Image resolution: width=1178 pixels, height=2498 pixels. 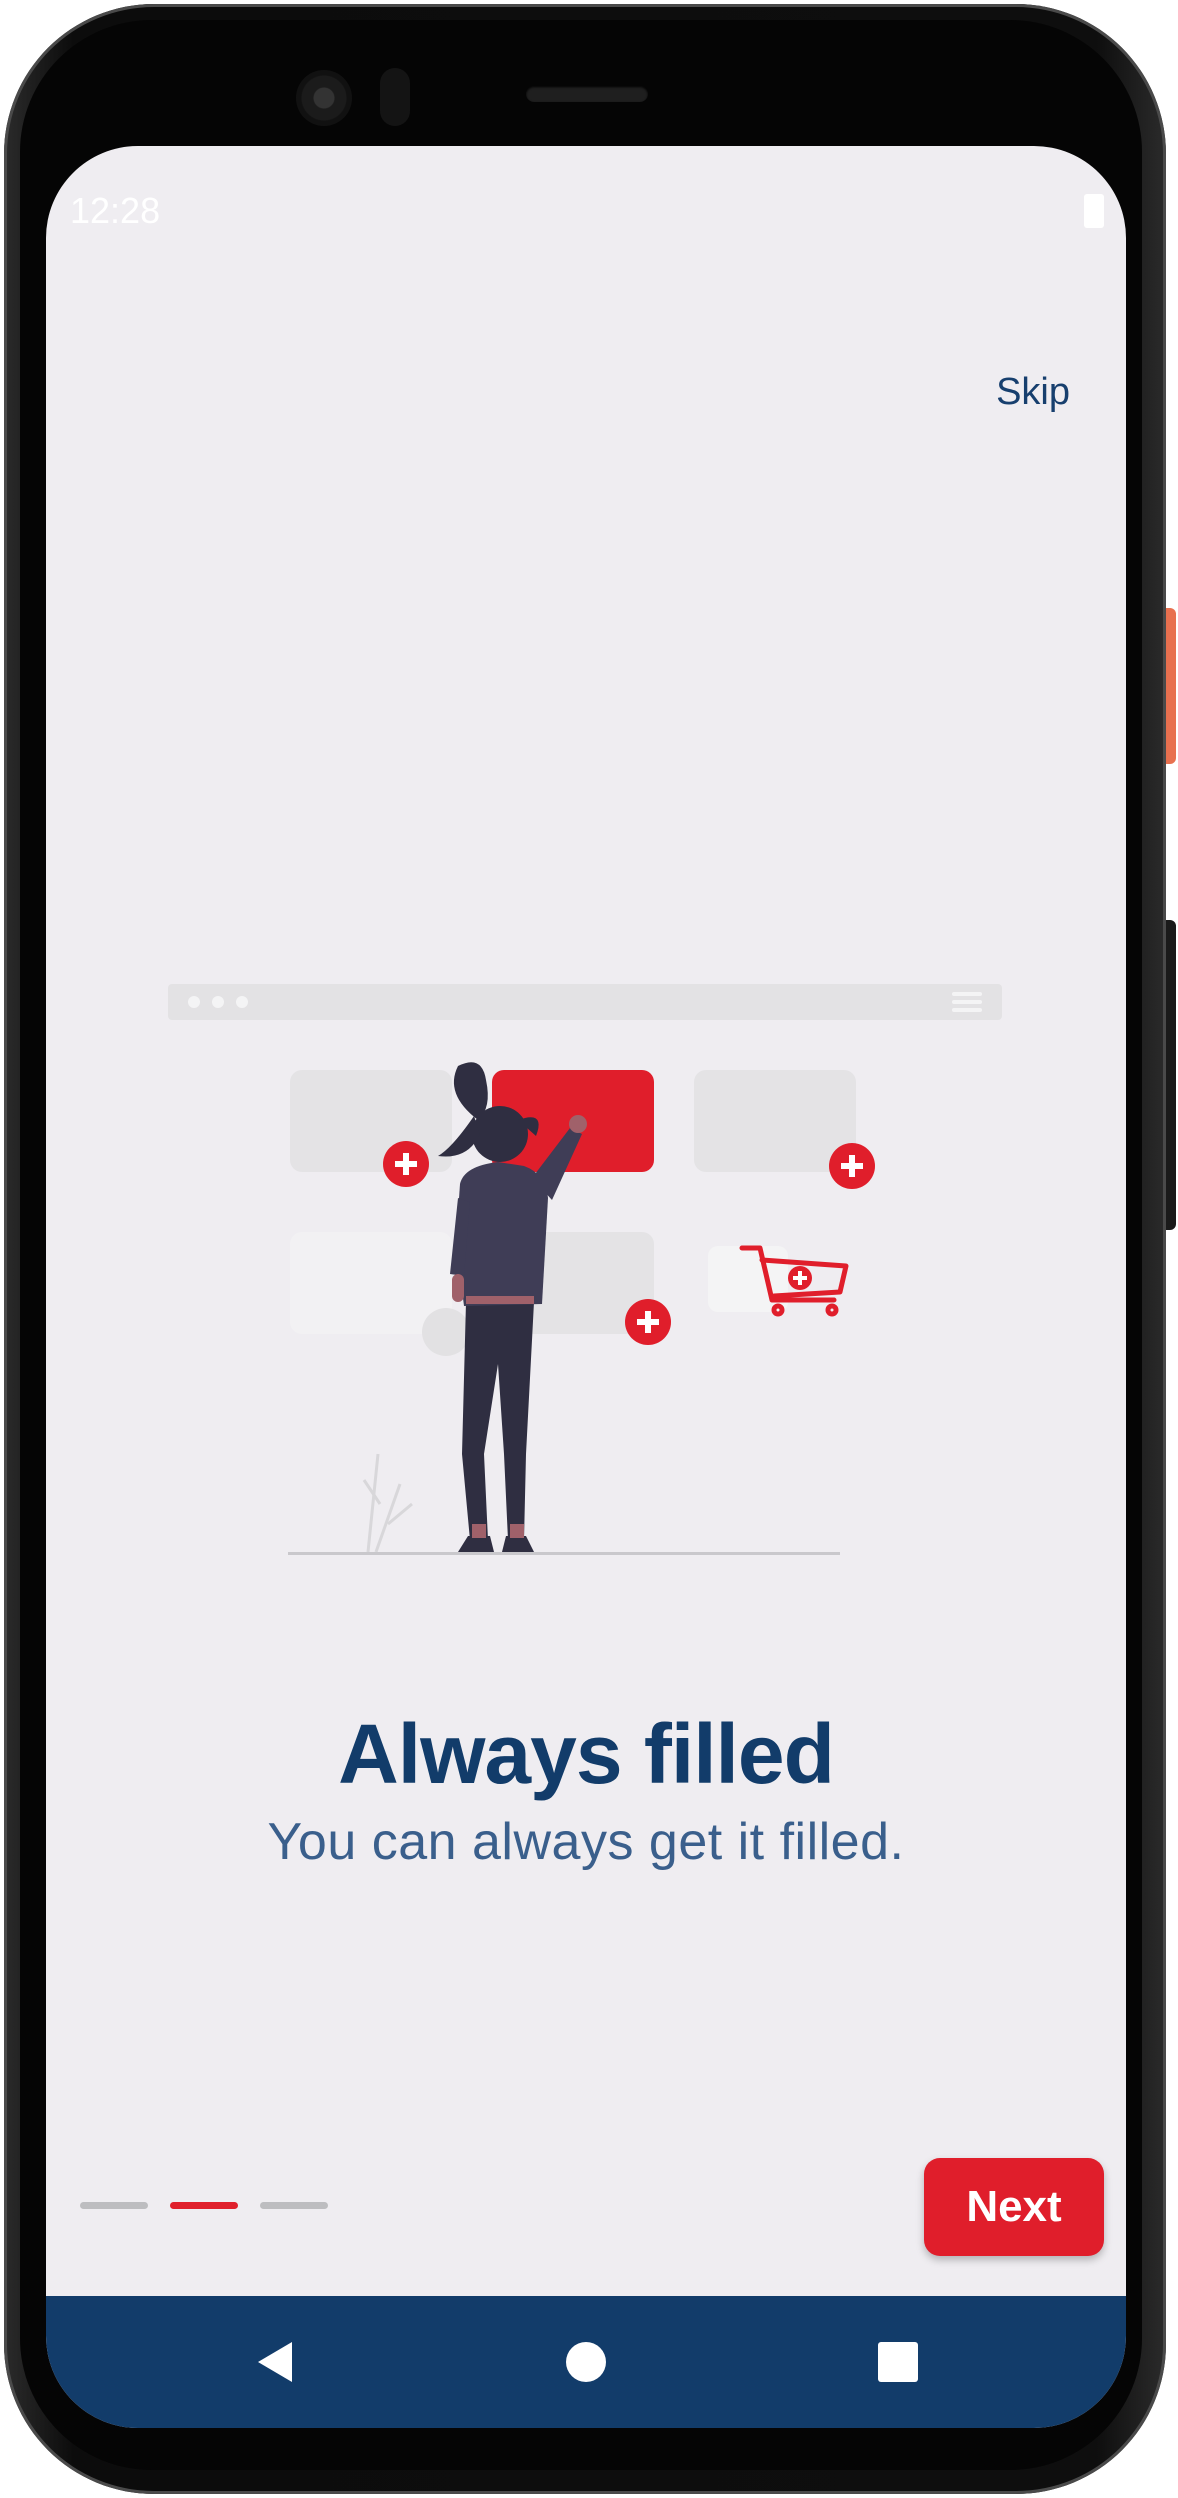 What do you see at coordinates (586, 1842) in the screenshot?
I see `onboarding-subtitle: You can always get it filled.` at bounding box center [586, 1842].